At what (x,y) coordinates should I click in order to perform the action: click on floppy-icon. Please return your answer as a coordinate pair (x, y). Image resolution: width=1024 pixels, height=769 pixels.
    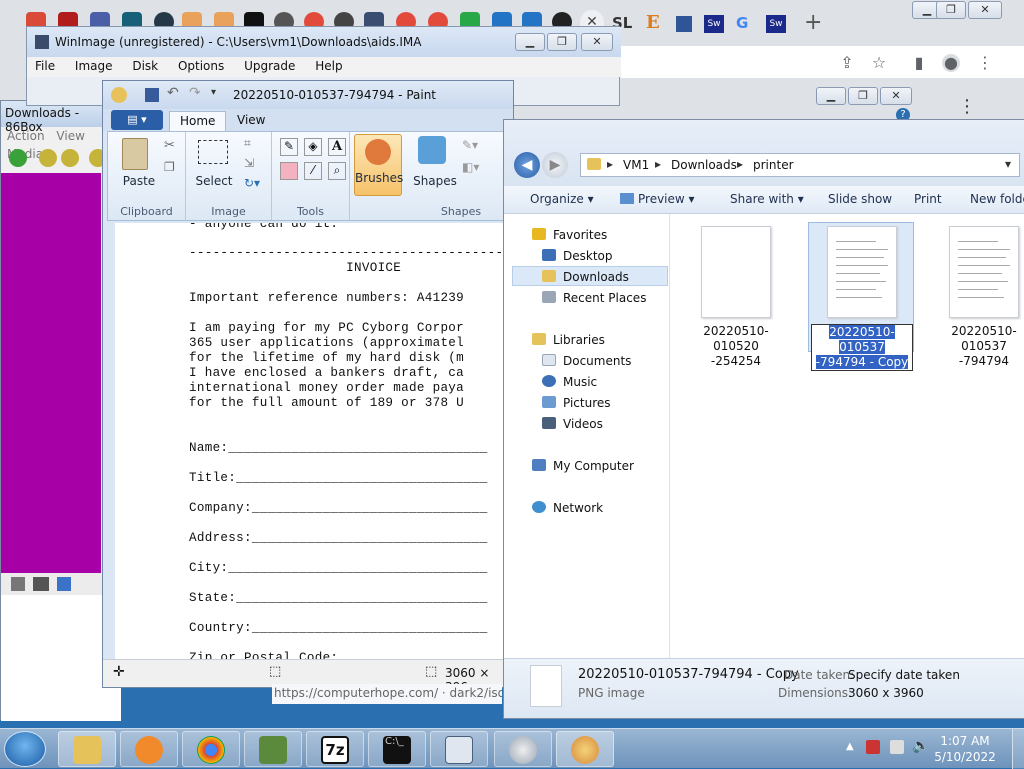
    Looking at the image, I should click on (18, 584).